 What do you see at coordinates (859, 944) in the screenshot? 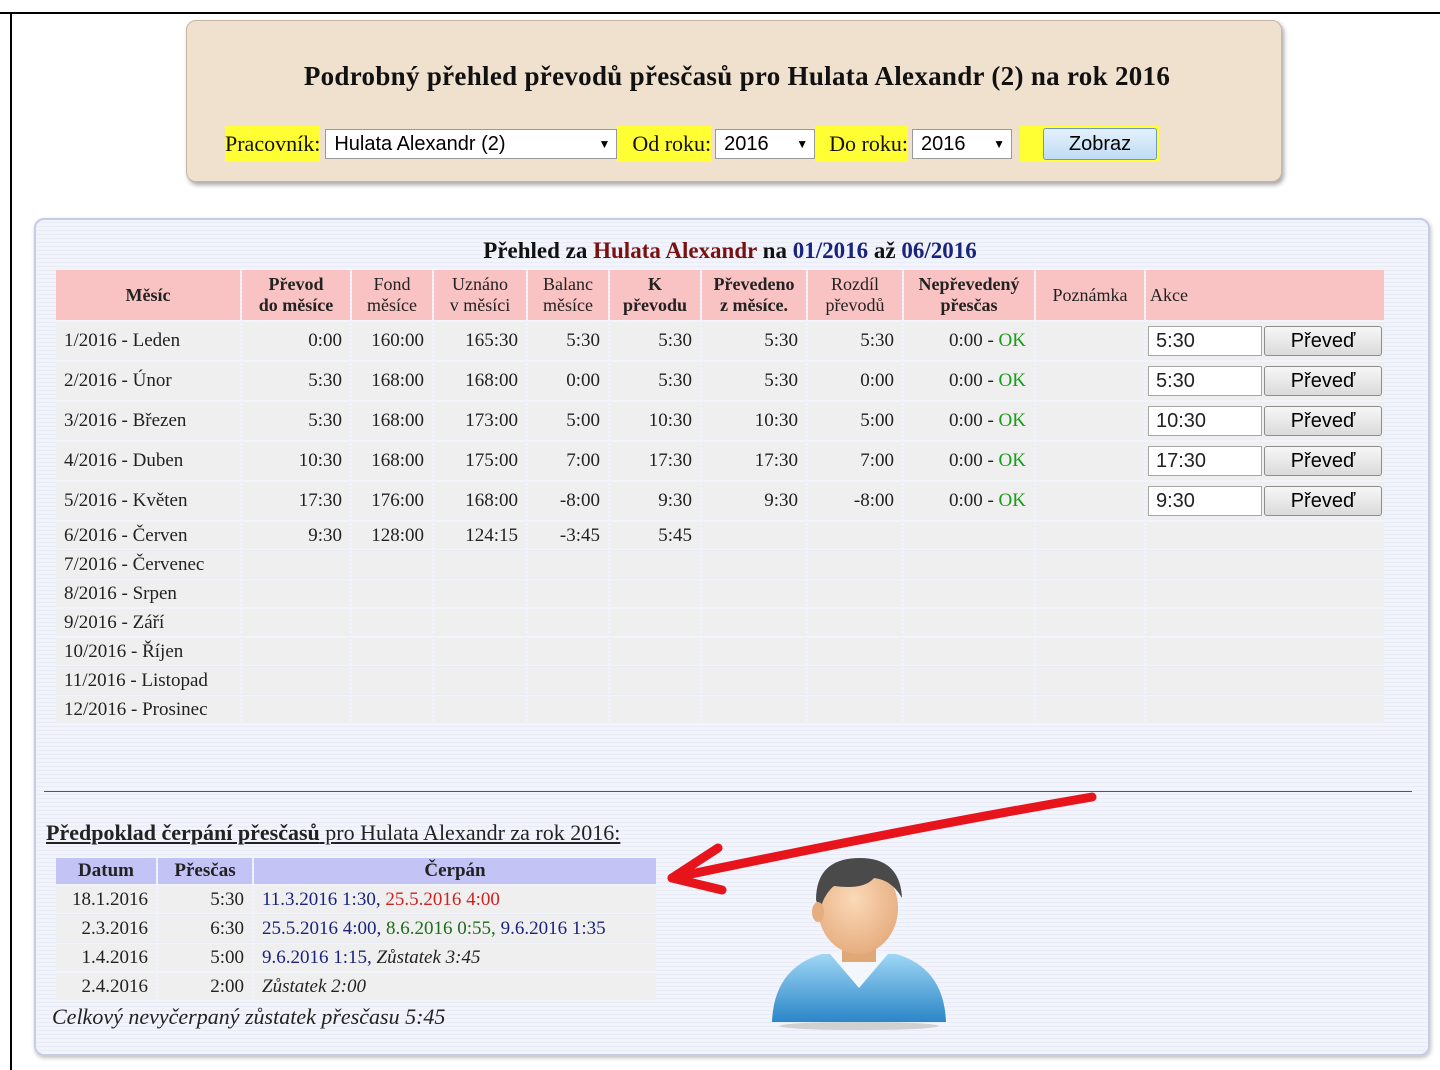
I see `user-avatar-icon` at bounding box center [859, 944].